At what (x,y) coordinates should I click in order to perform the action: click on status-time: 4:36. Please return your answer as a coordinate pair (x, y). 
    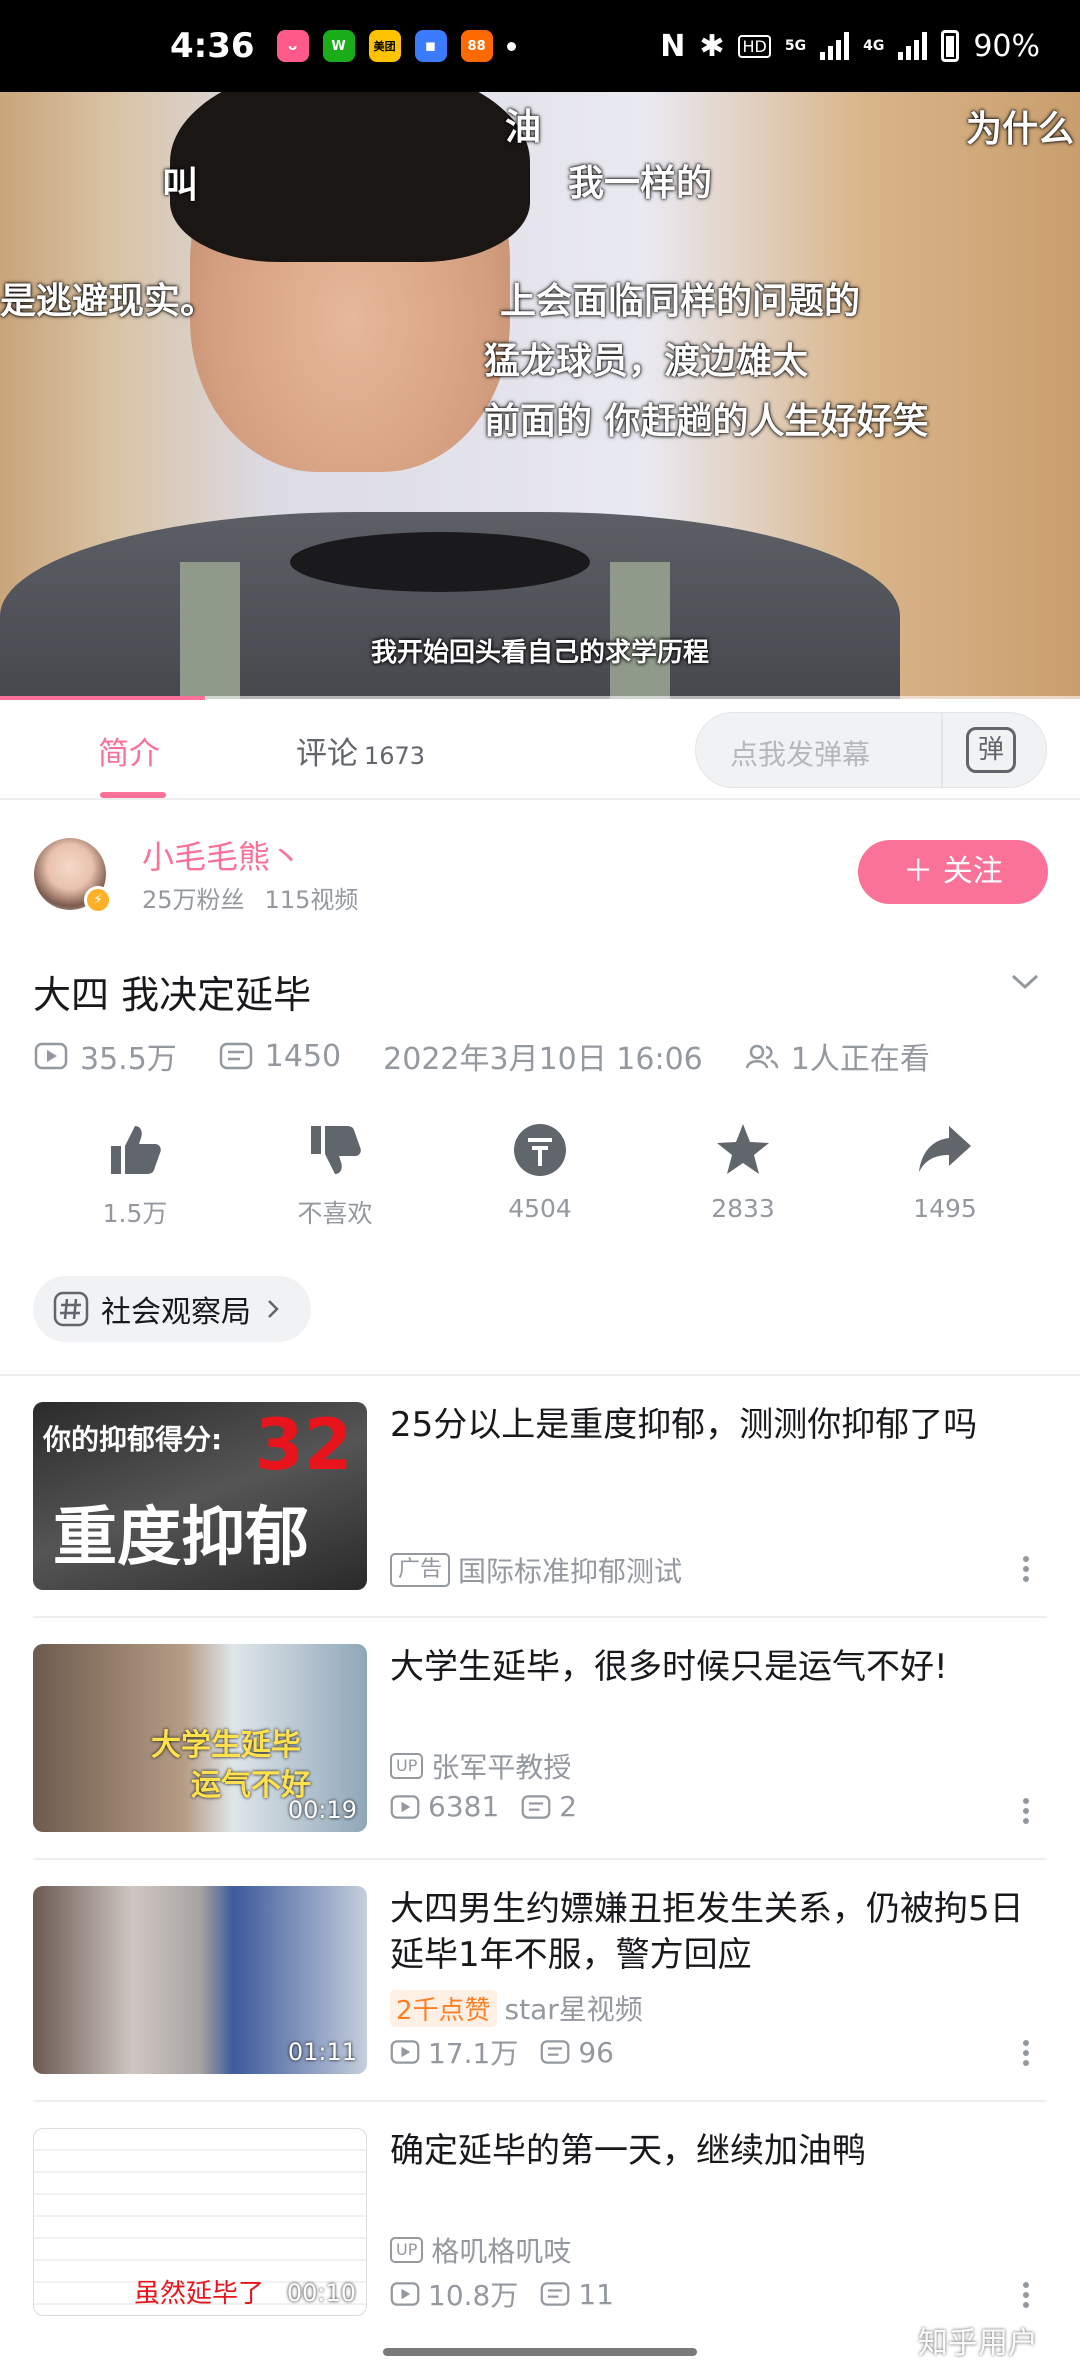
    Looking at the image, I should click on (212, 46).